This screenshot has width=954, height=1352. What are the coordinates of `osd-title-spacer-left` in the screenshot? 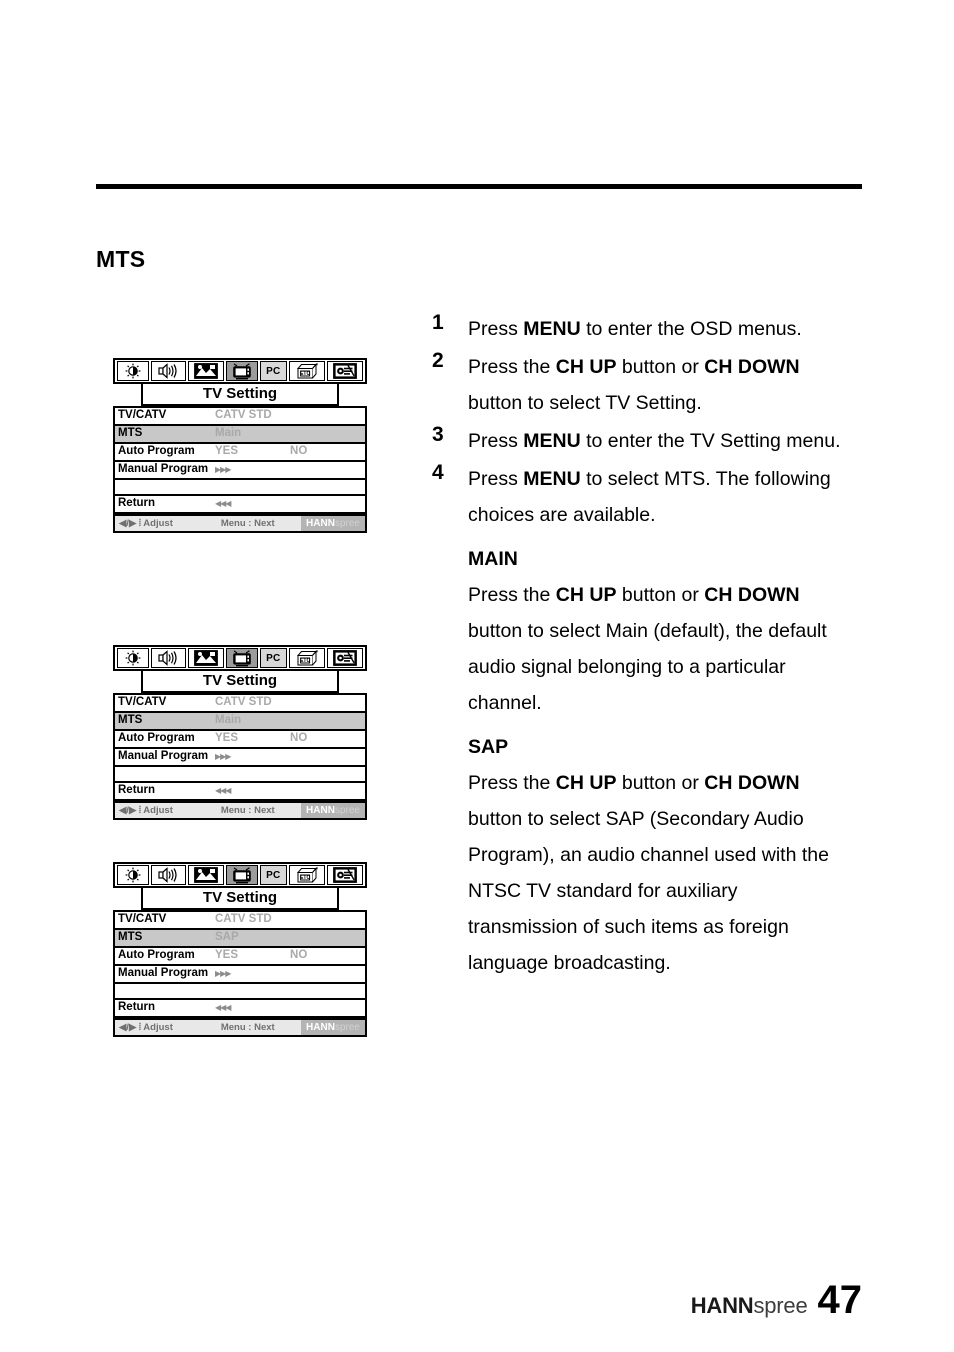 It's located at (127, 395).